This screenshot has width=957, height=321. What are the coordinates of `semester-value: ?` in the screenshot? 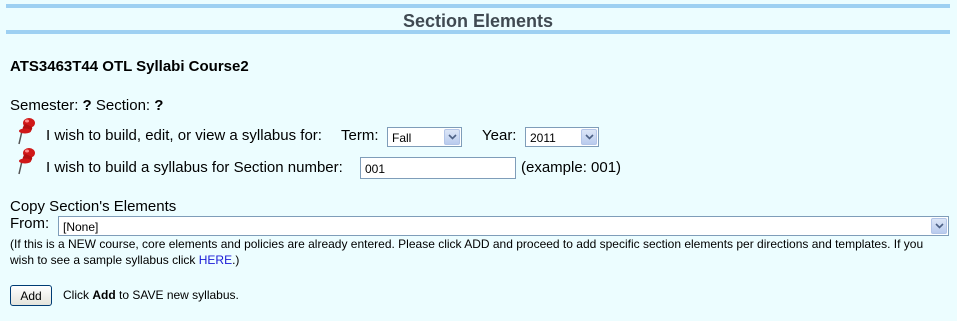 It's located at (87, 105).